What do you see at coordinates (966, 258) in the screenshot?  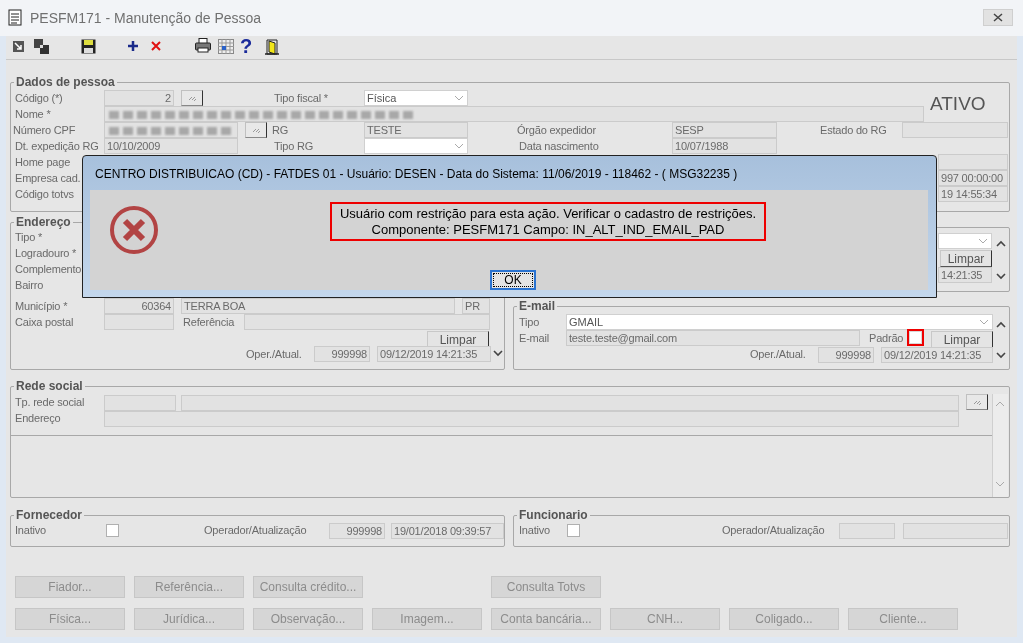 I see `clear-button: Limpar` at bounding box center [966, 258].